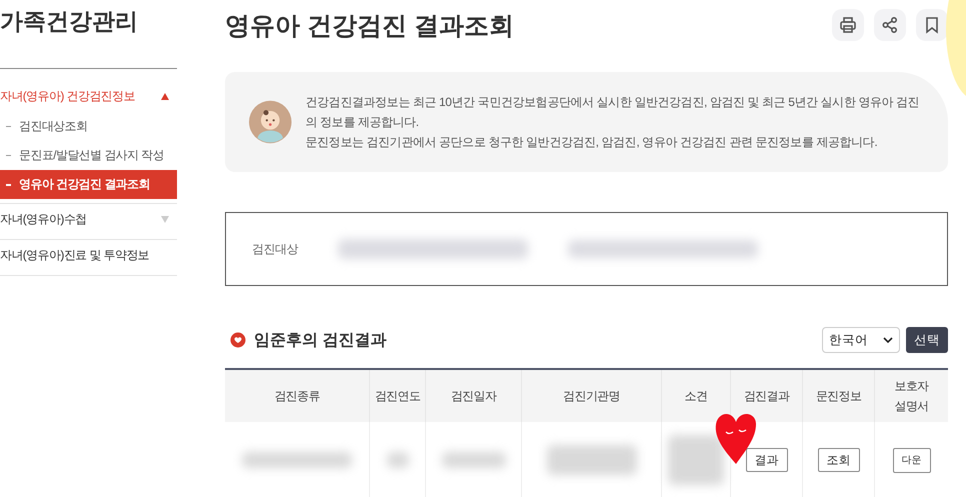 The height and width of the screenshot is (497, 966). Describe the element at coordinates (474, 396) in the screenshot. I see `column-header: 검진일자` at that location.